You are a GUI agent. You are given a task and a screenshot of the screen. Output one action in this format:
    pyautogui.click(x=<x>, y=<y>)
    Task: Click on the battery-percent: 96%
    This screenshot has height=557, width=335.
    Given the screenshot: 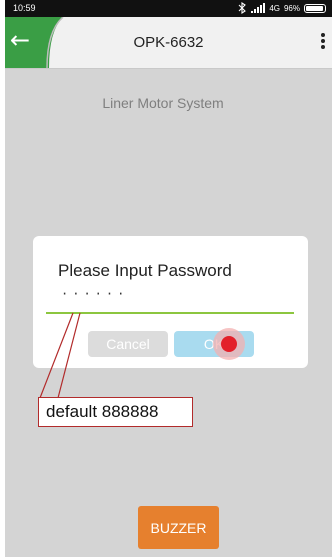 What is the action you would take?
    pyautogui.click(x=291, y=8)
    